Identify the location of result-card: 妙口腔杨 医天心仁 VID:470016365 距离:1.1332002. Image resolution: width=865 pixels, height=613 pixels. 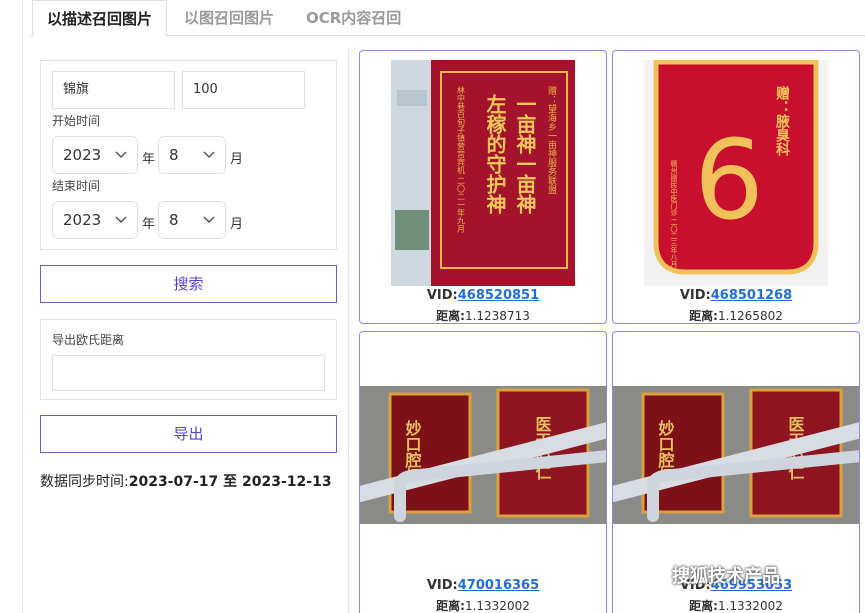
(483, 472).